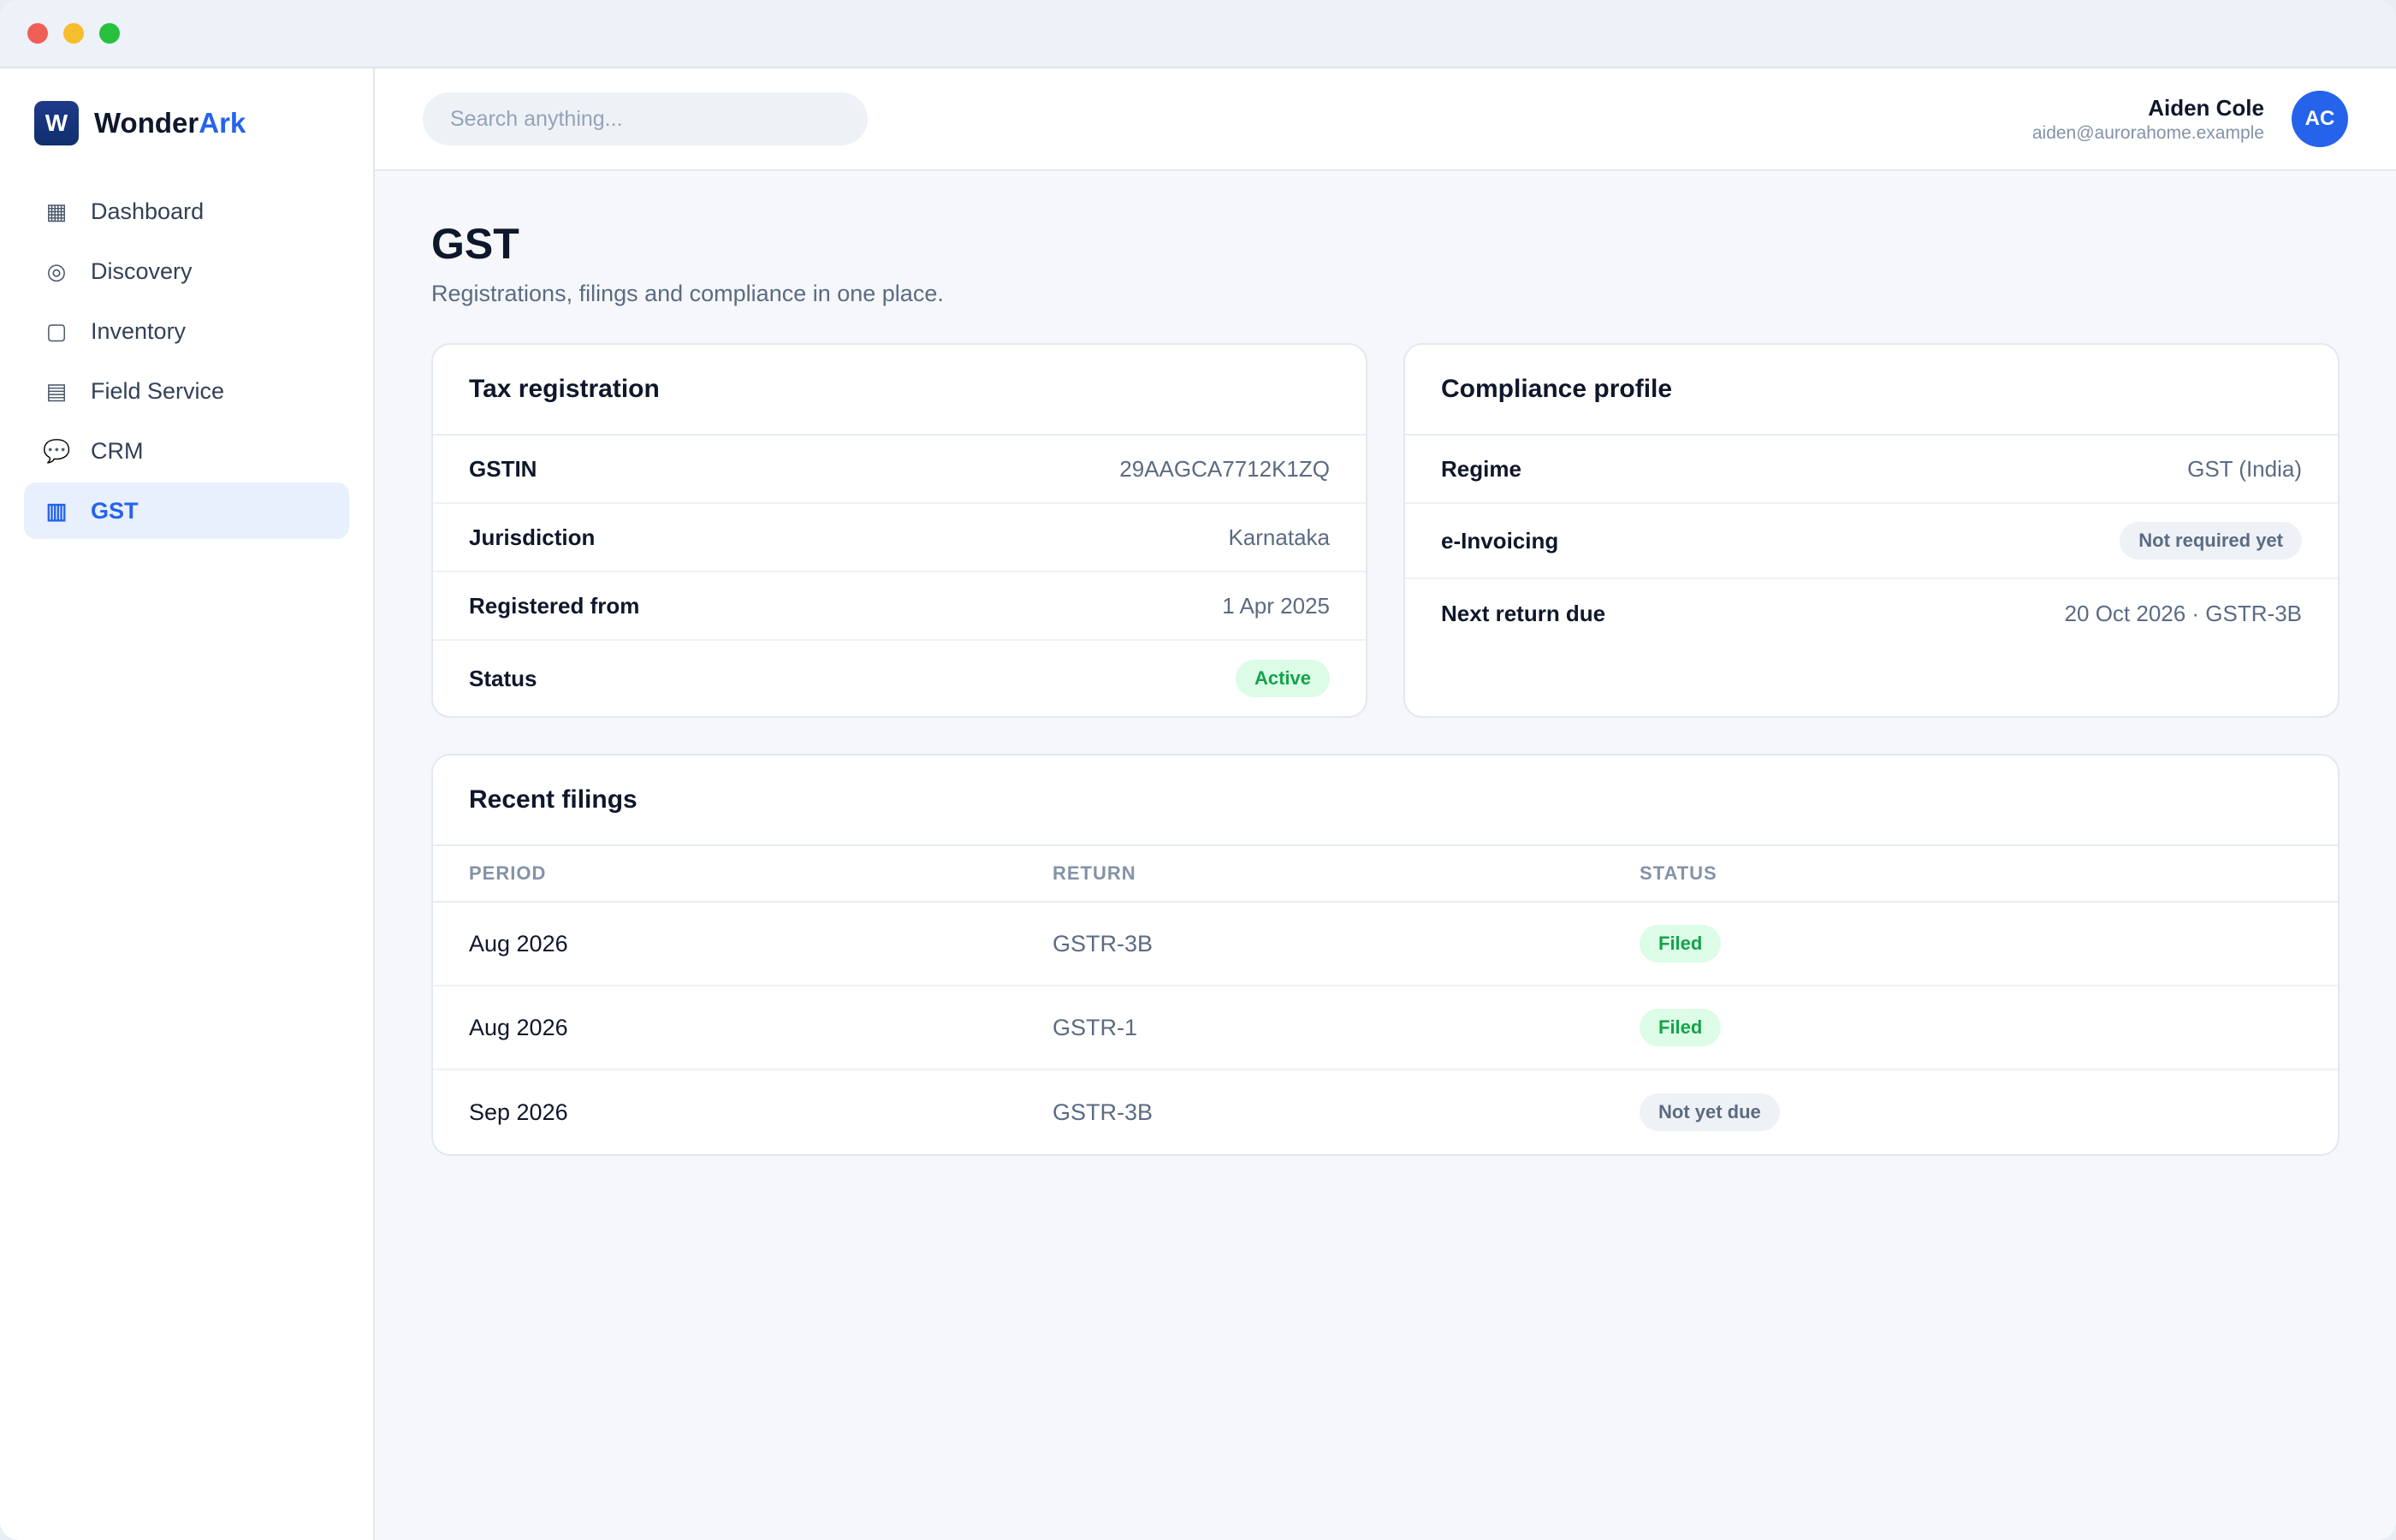 This screenshot has height=1540, width=2396. Describe the element at coordinates (1198, 34) in the screenshot. I see `title-bar` at that location.